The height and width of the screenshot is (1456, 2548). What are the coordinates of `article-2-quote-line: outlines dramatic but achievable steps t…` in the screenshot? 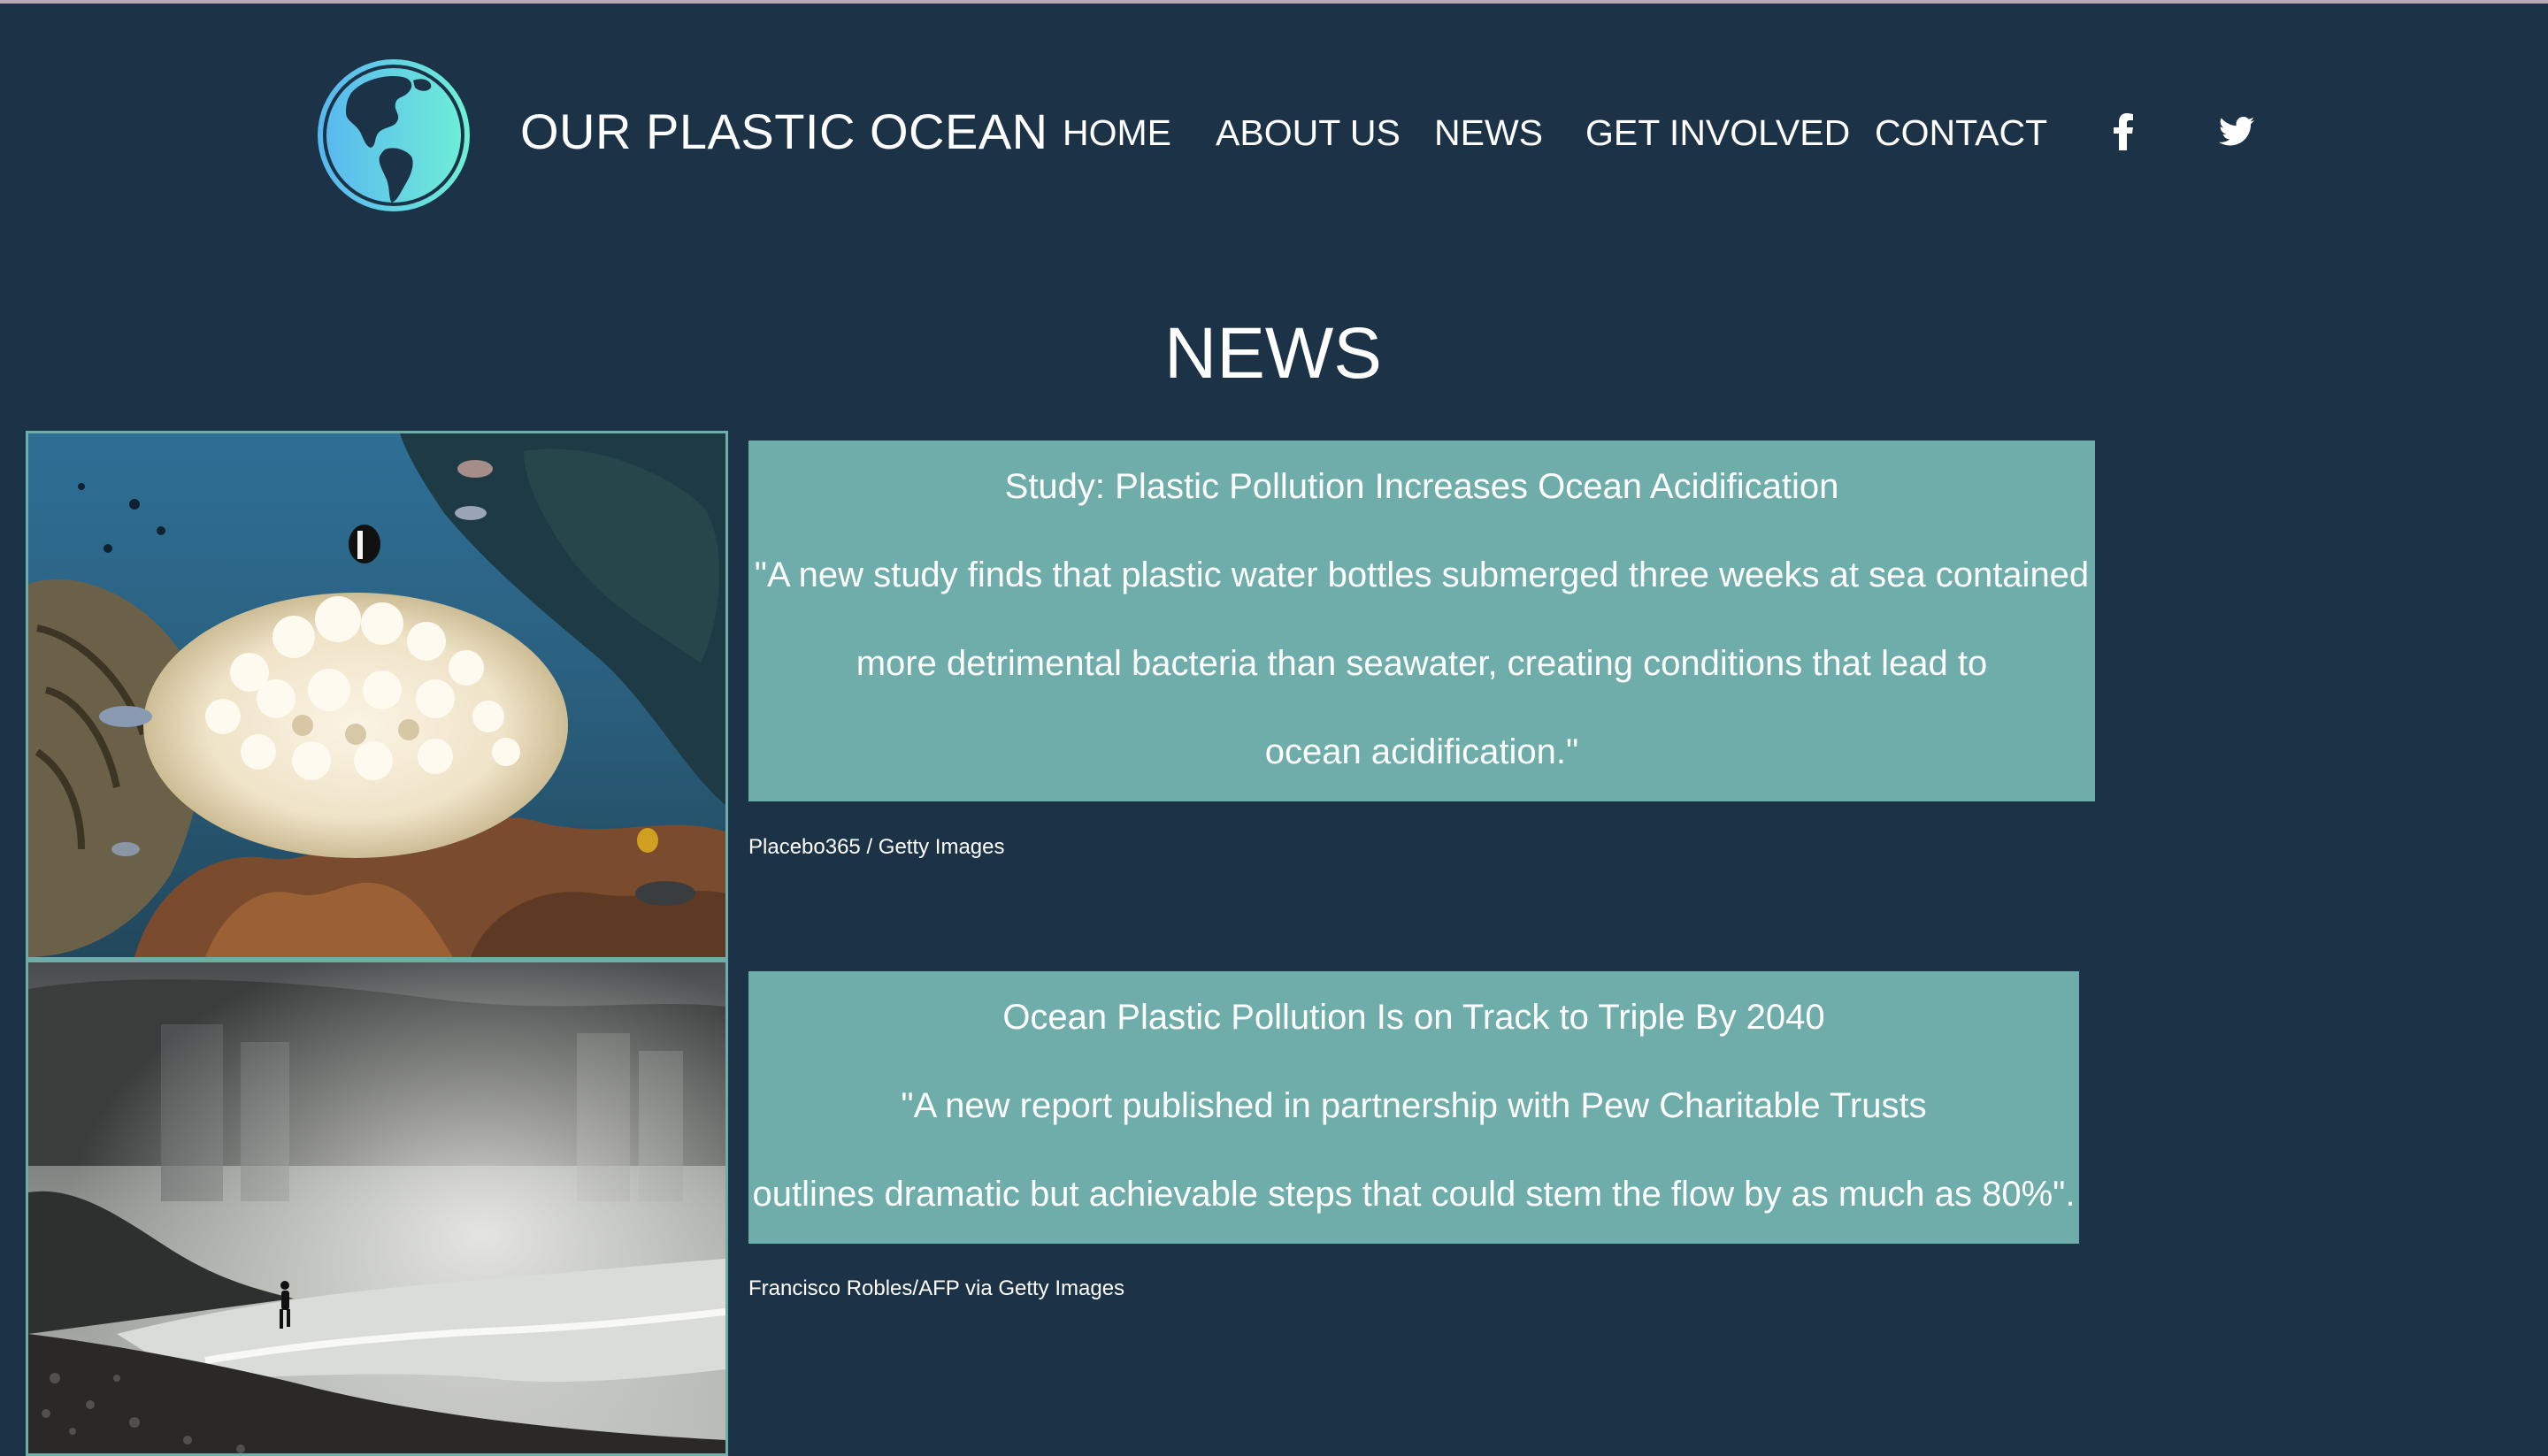 It's located at (1414, 1194).